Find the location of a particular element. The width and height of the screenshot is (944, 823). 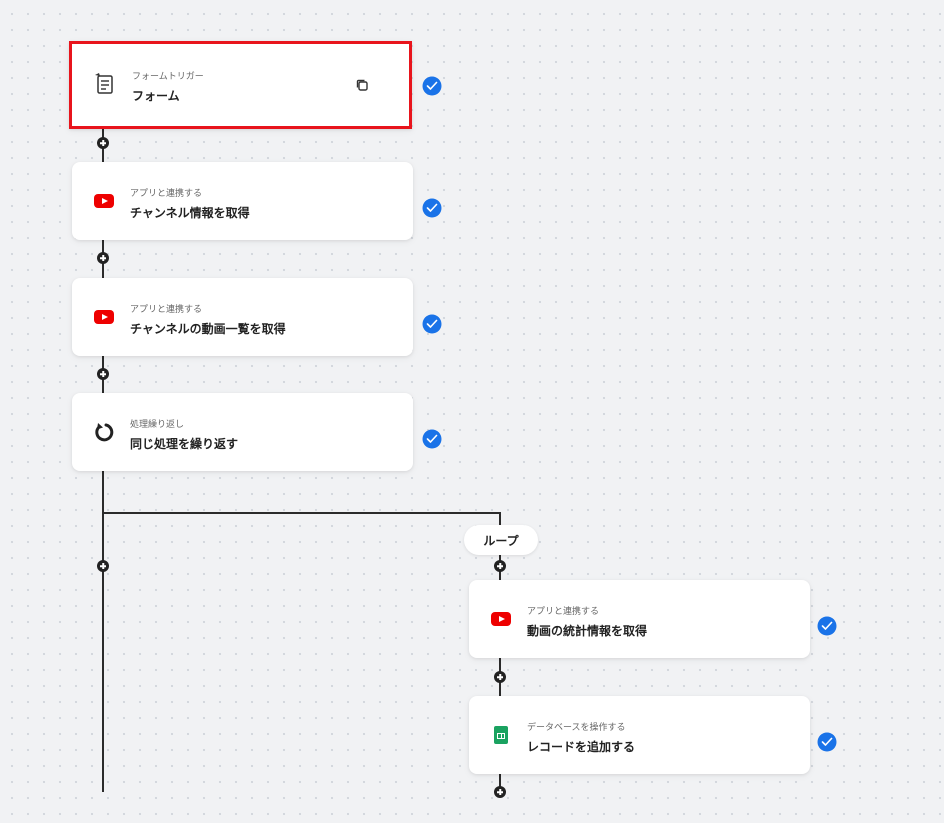

connector-loop-branch is located at coordinates (301, 513).